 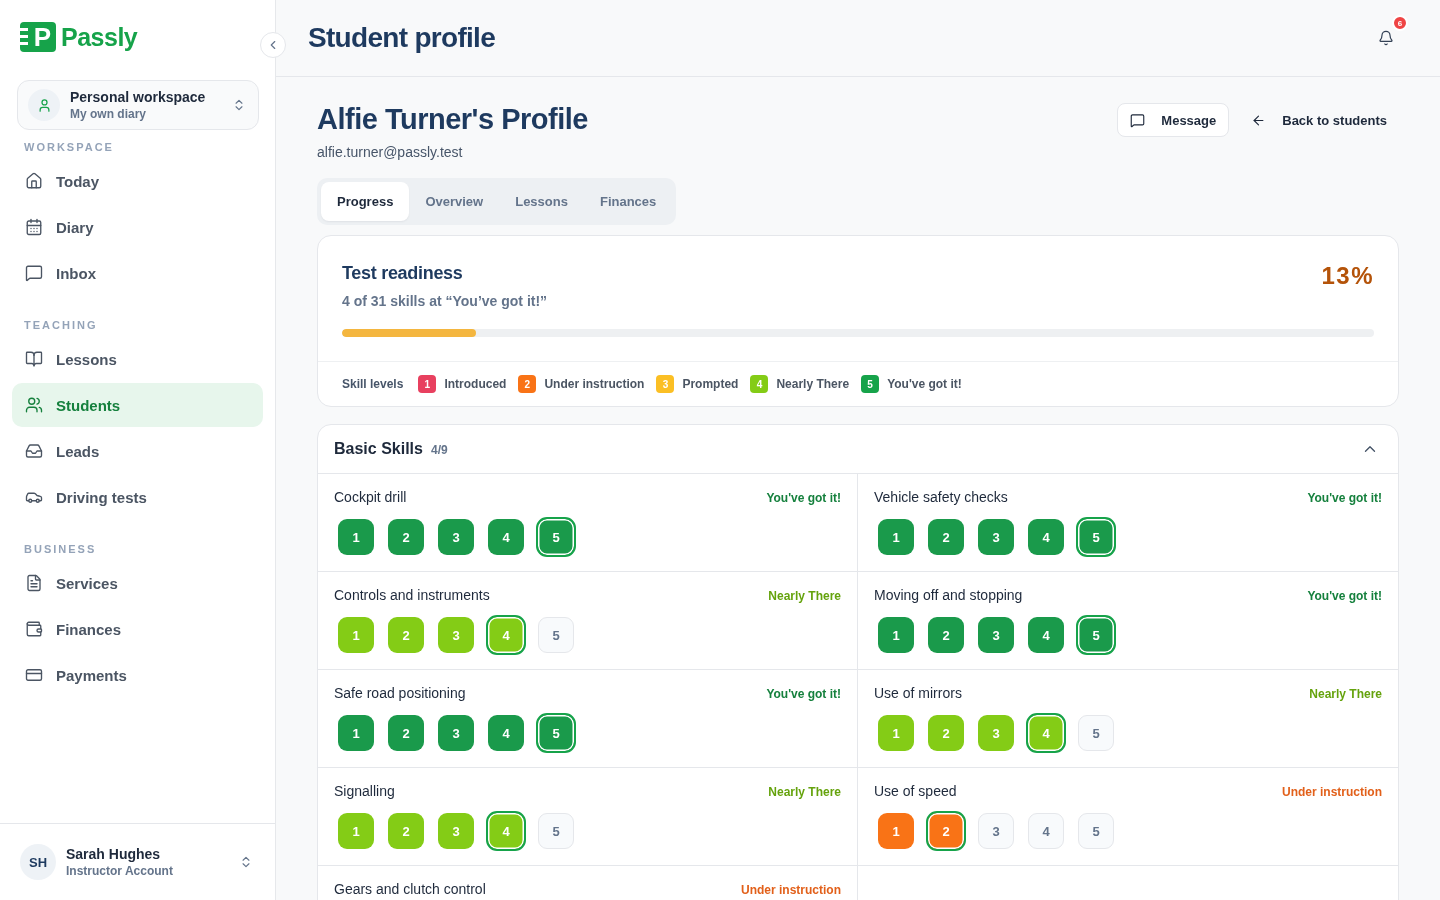 What do you see at coordinates (34, 629) in the screenshot?
I see `wallet-icon` at bounding box center [34, 629].